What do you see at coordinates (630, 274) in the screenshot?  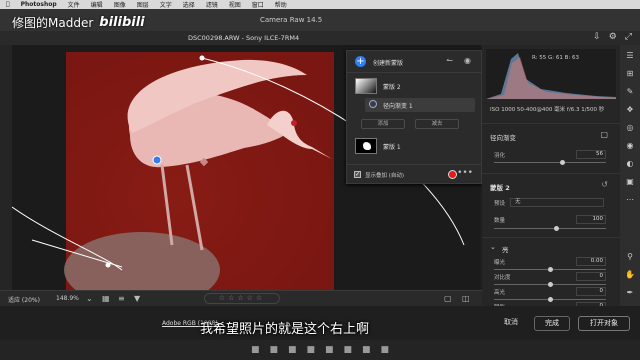 I see `hand-icon: ✋` at bounding box center [630, 274].